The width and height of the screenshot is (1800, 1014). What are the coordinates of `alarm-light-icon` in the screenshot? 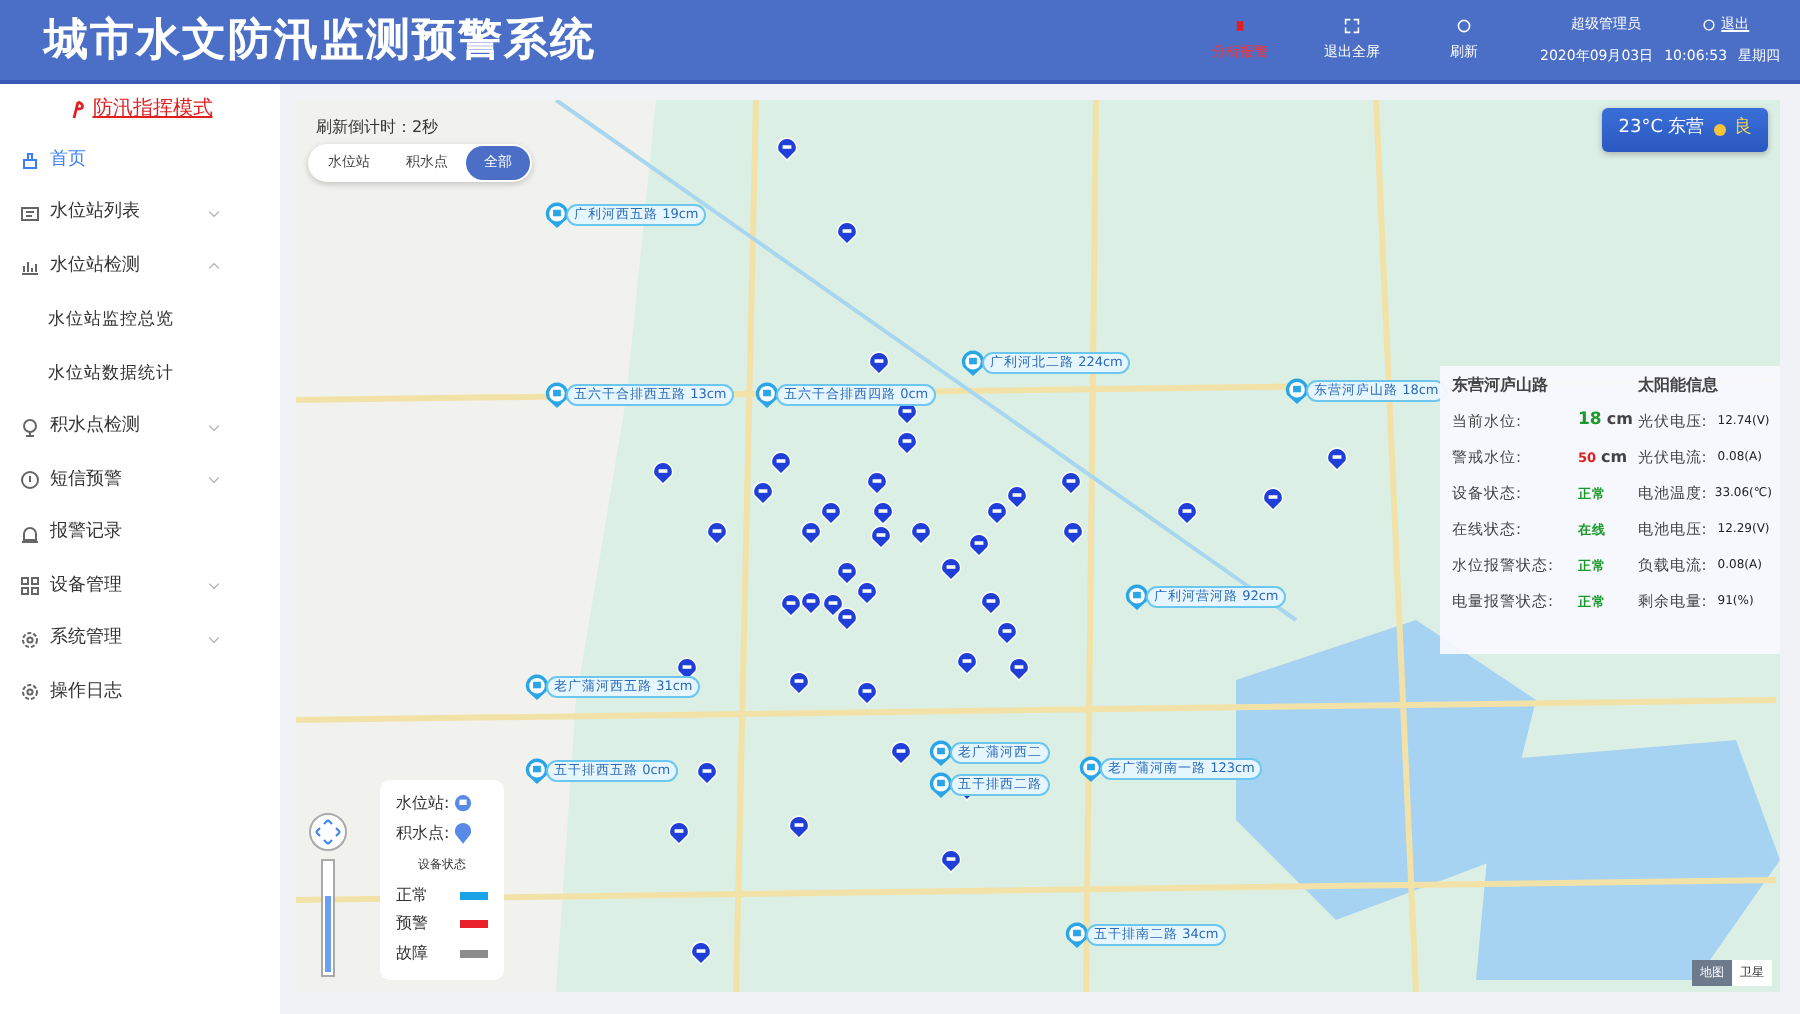 It's located at (1240, 26).